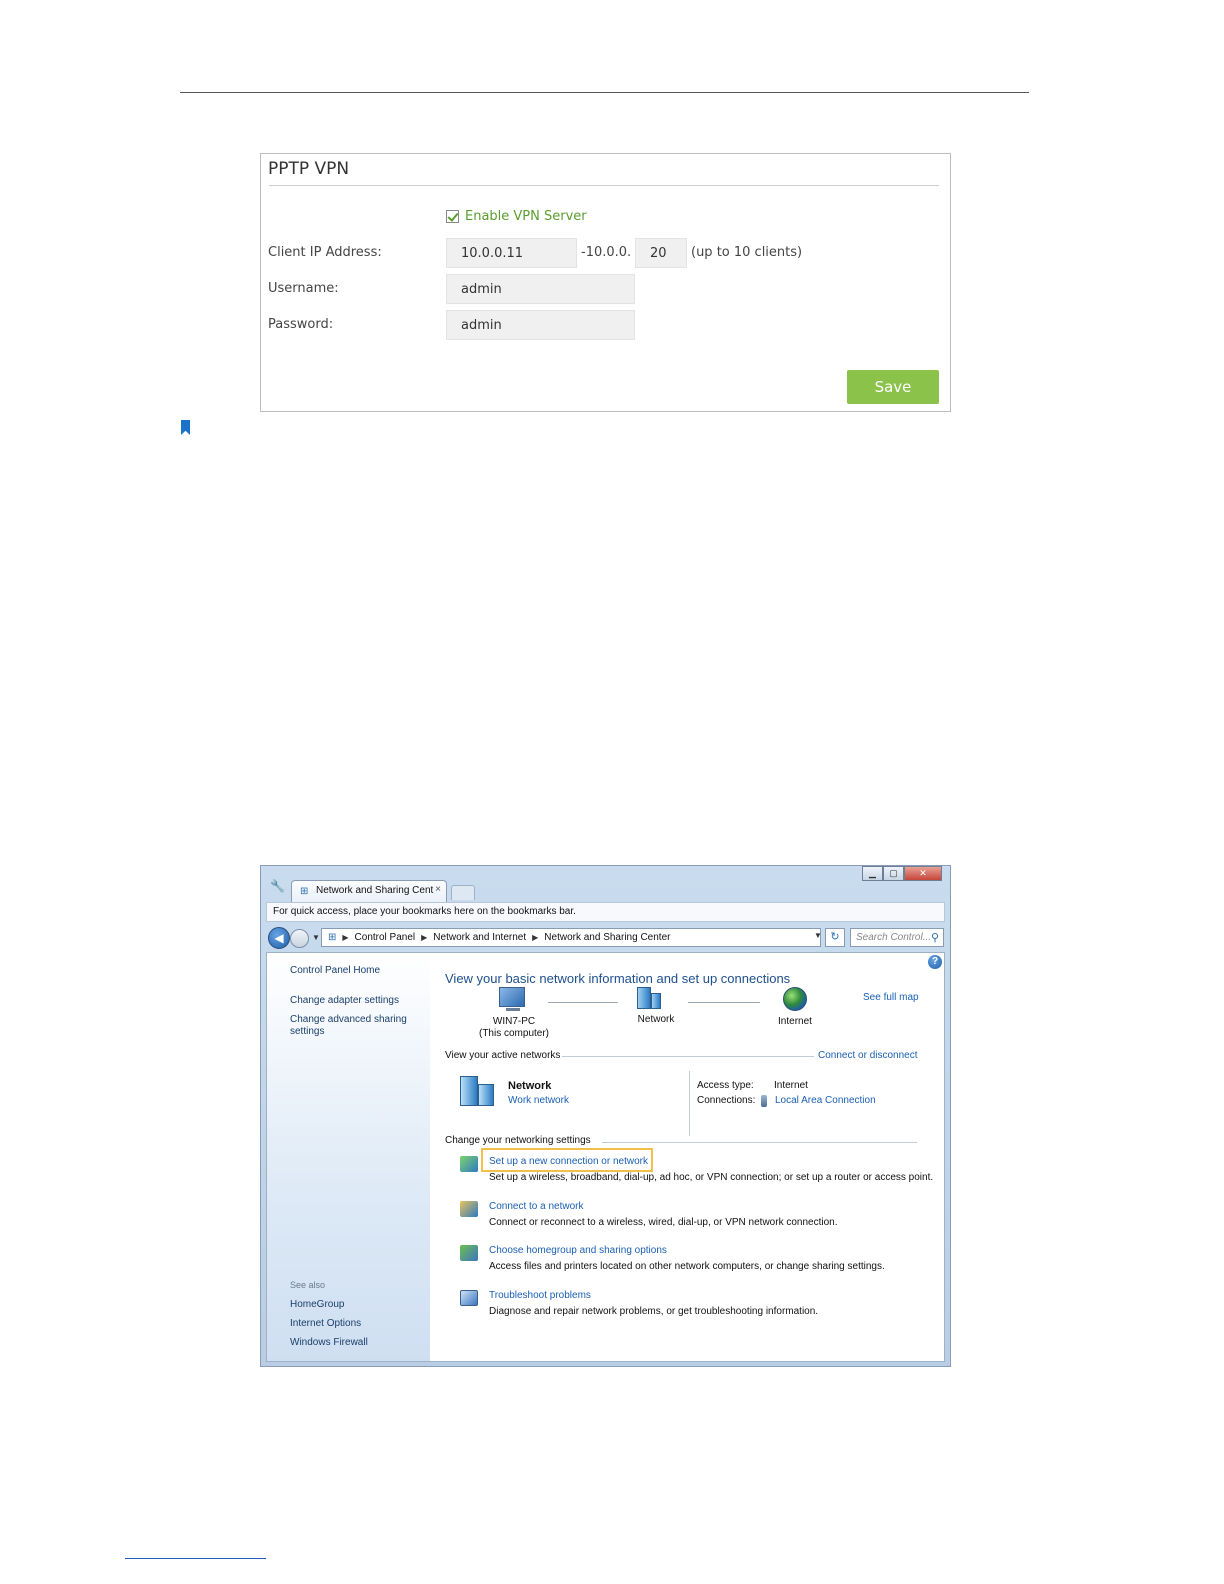  Describe the element at coordinates (661, 253) in the screenshot. I see `client-ip-end-input: 20` at that location.